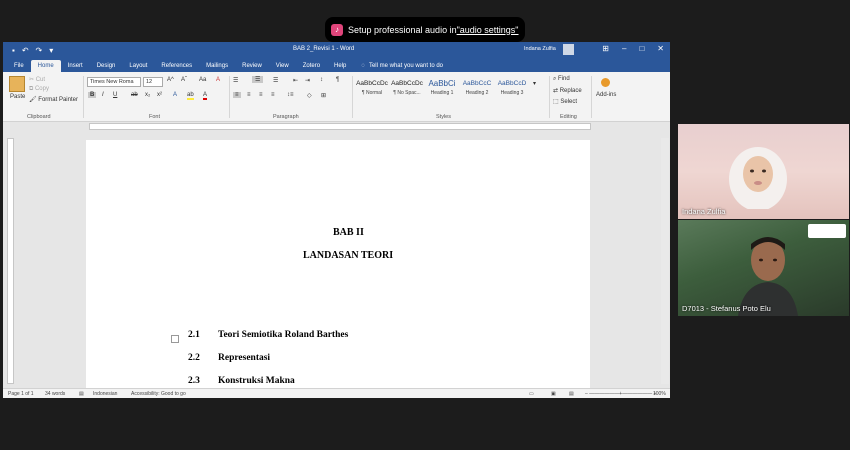 This screenshot has height=450, width=850. What do you see at coordinates (147, 95) in the screenshot?
I see `subscript-icon: x₂` at bounding box center [147, 95].